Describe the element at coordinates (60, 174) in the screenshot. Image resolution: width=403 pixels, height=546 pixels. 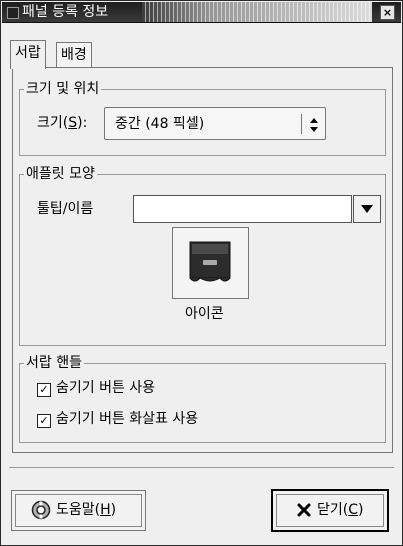
I see `applet-appearance-title: 애플릿 모양` at that location.